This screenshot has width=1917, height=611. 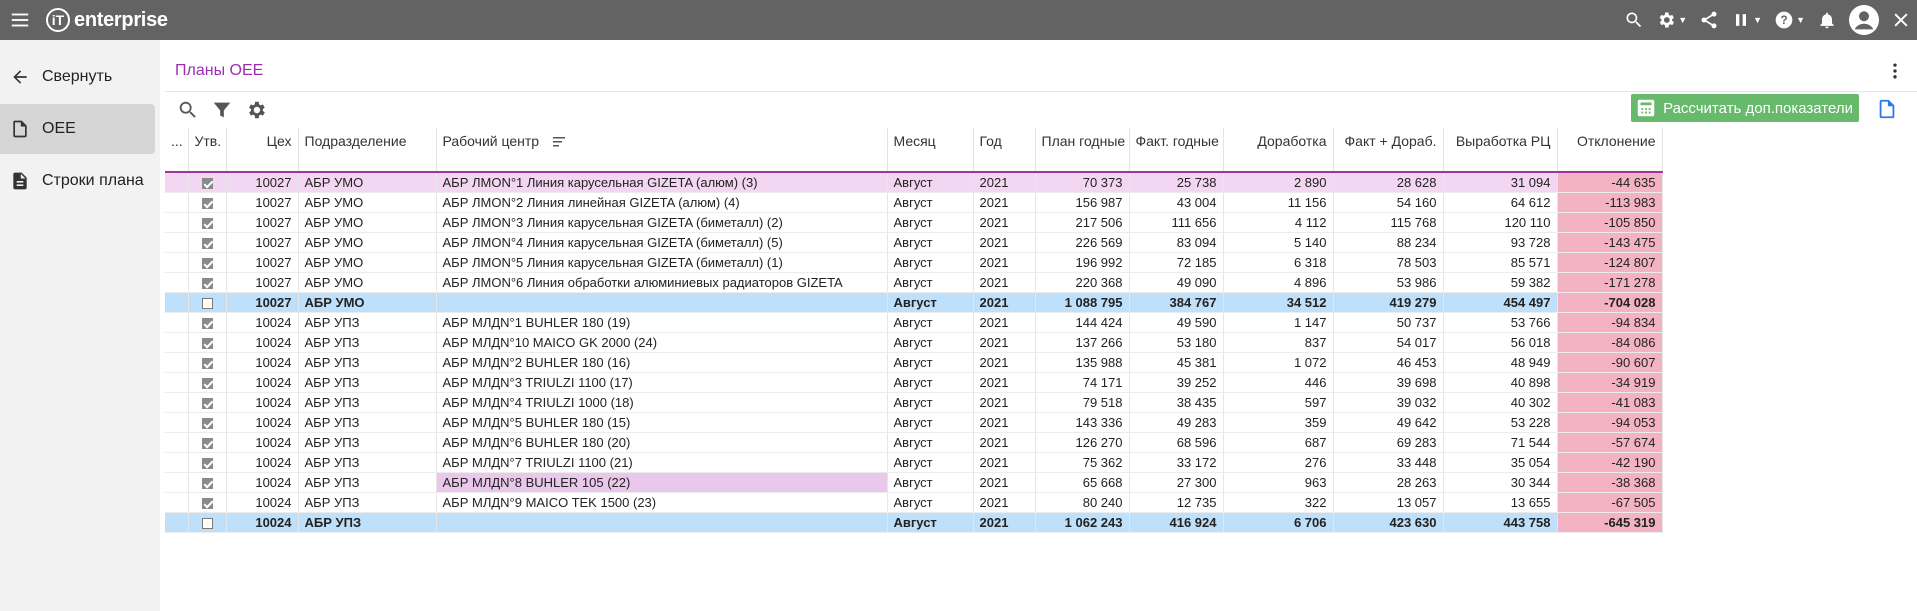 I want to click on search-icon, so click(x=188, y=110).